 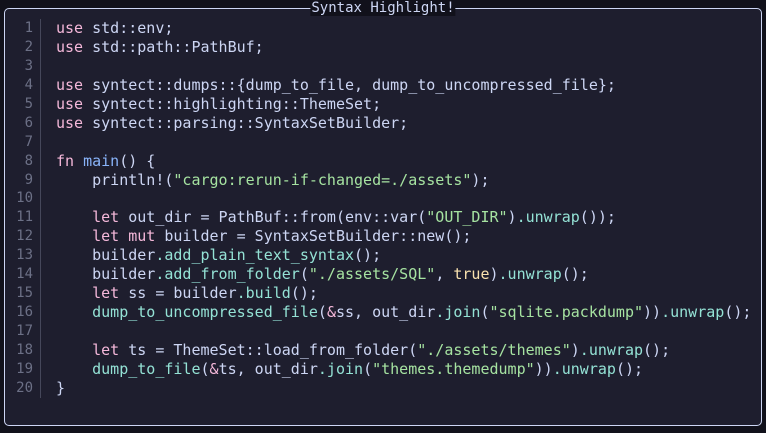 What do you see at coordinates (383, 8) in the screenshot?
I see `panel-title: Syntax Highlight!` at bounding box center [383, 8].